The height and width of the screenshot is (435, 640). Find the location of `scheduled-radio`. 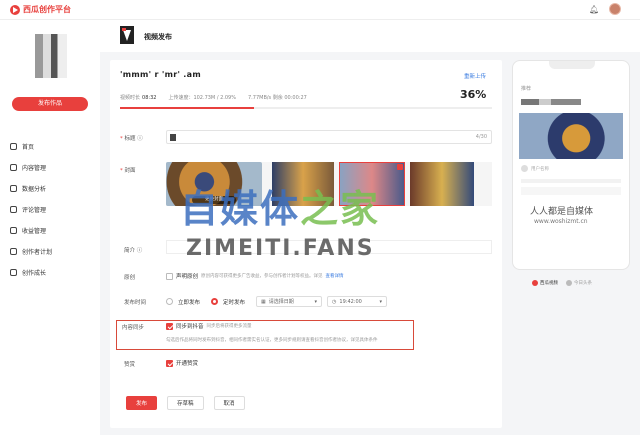

scheduled-radio is located at coordinates (215, 301).